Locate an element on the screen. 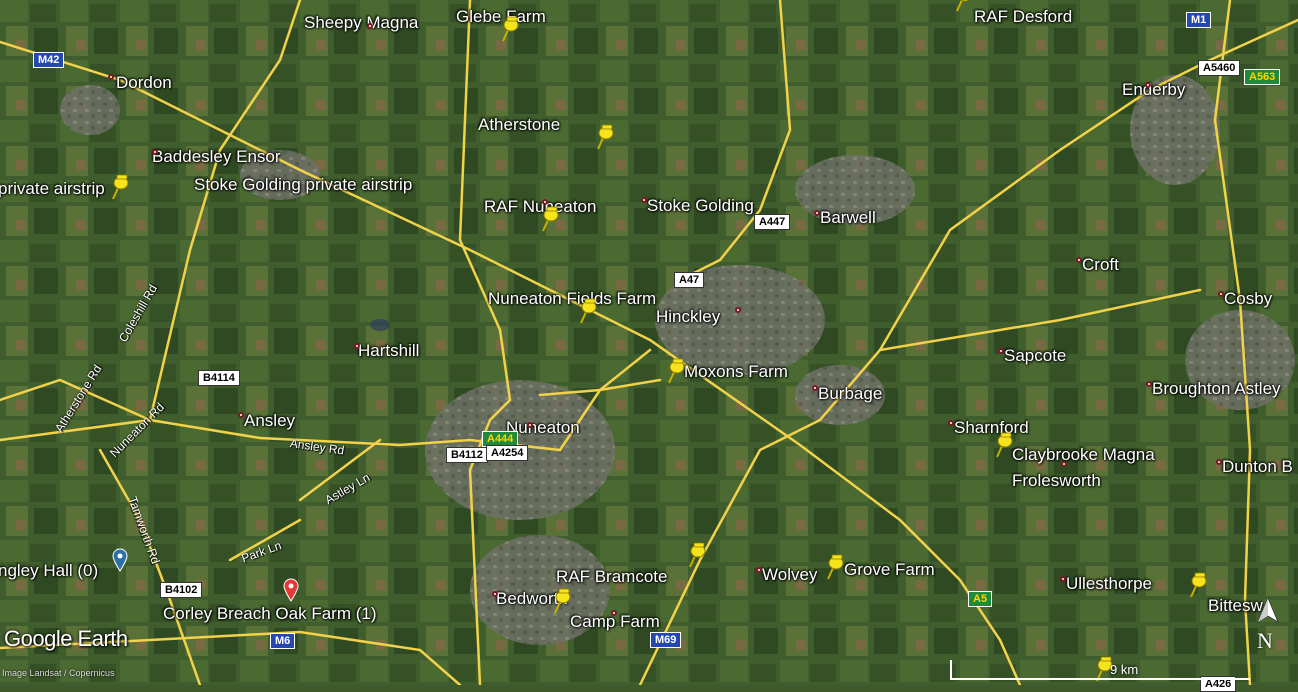 This screenshot has width=1298, height=692. place-label: Ullesthorpe is located at coordinates (1109, 583).